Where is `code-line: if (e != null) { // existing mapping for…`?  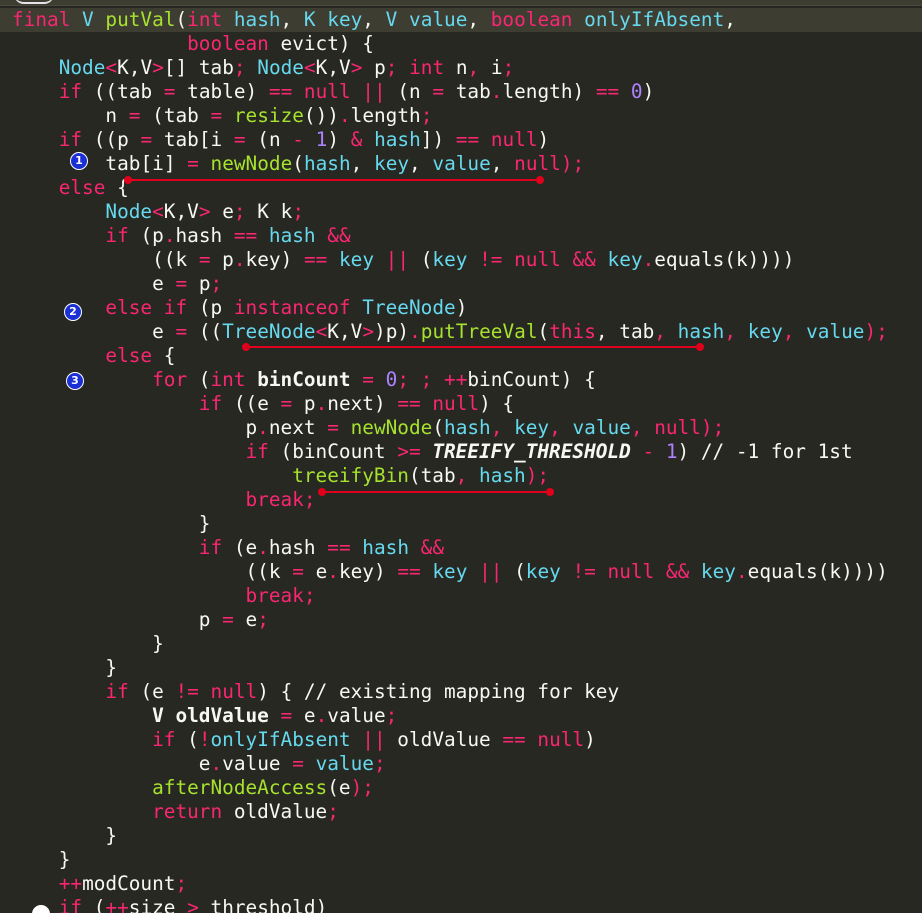
code-line: if (e != null) { // existing mapping for… is located at coordinates (315, 692).